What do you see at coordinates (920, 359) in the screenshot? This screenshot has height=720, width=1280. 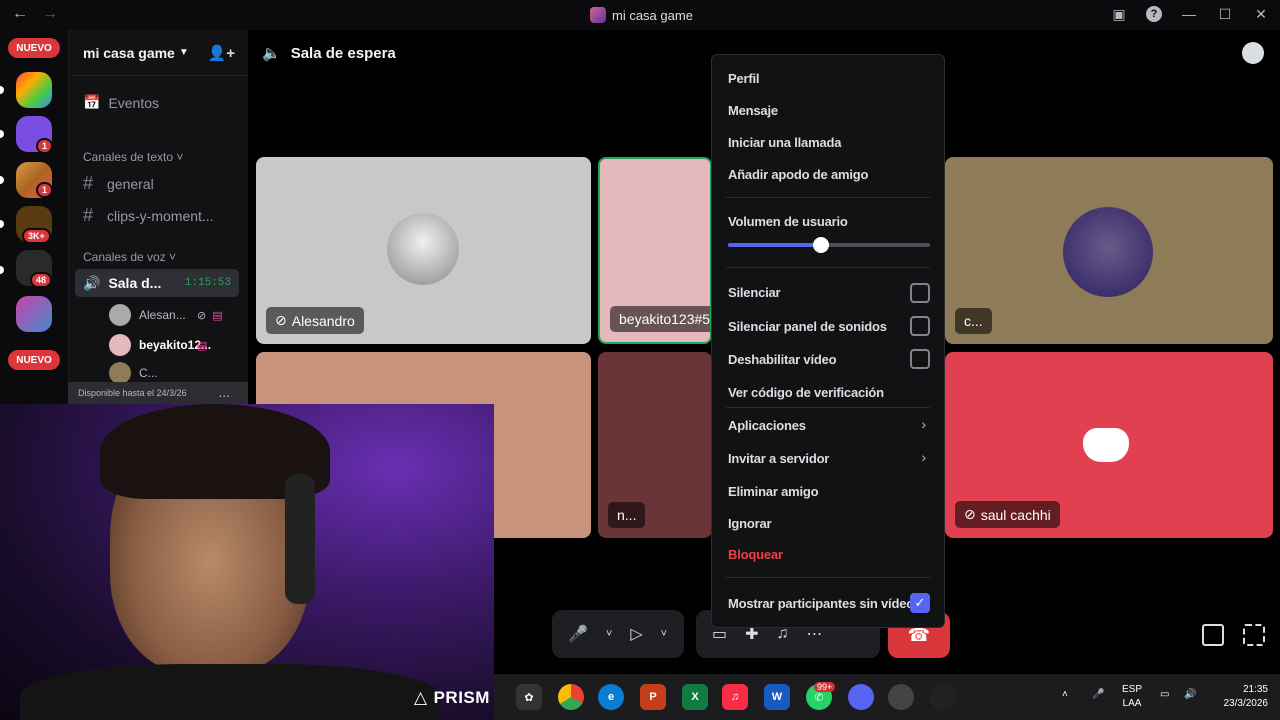 I see `disable-video-checkbox` at bounding box center [920, 359].